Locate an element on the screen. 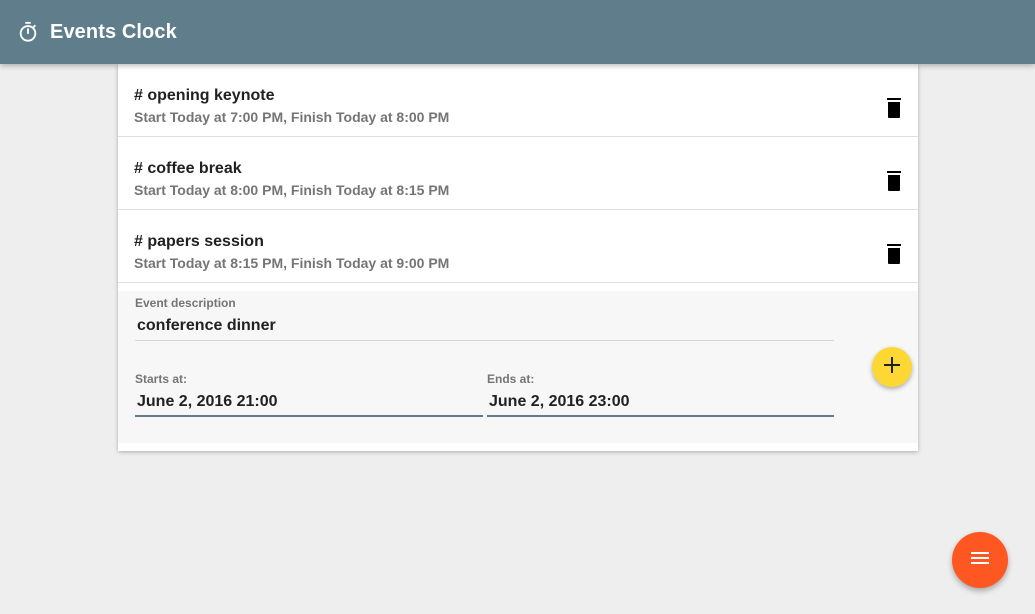 Image resolution: width=1035 pixels, height=614 pixels. menu-button is located at coordinates (980, 560).